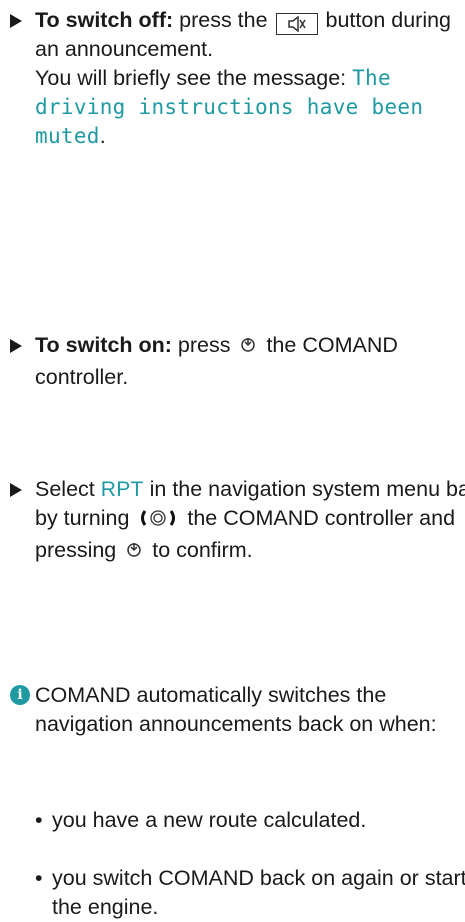 The image size is (465, 922). I want to click on step-text: press, so click(204, 345).